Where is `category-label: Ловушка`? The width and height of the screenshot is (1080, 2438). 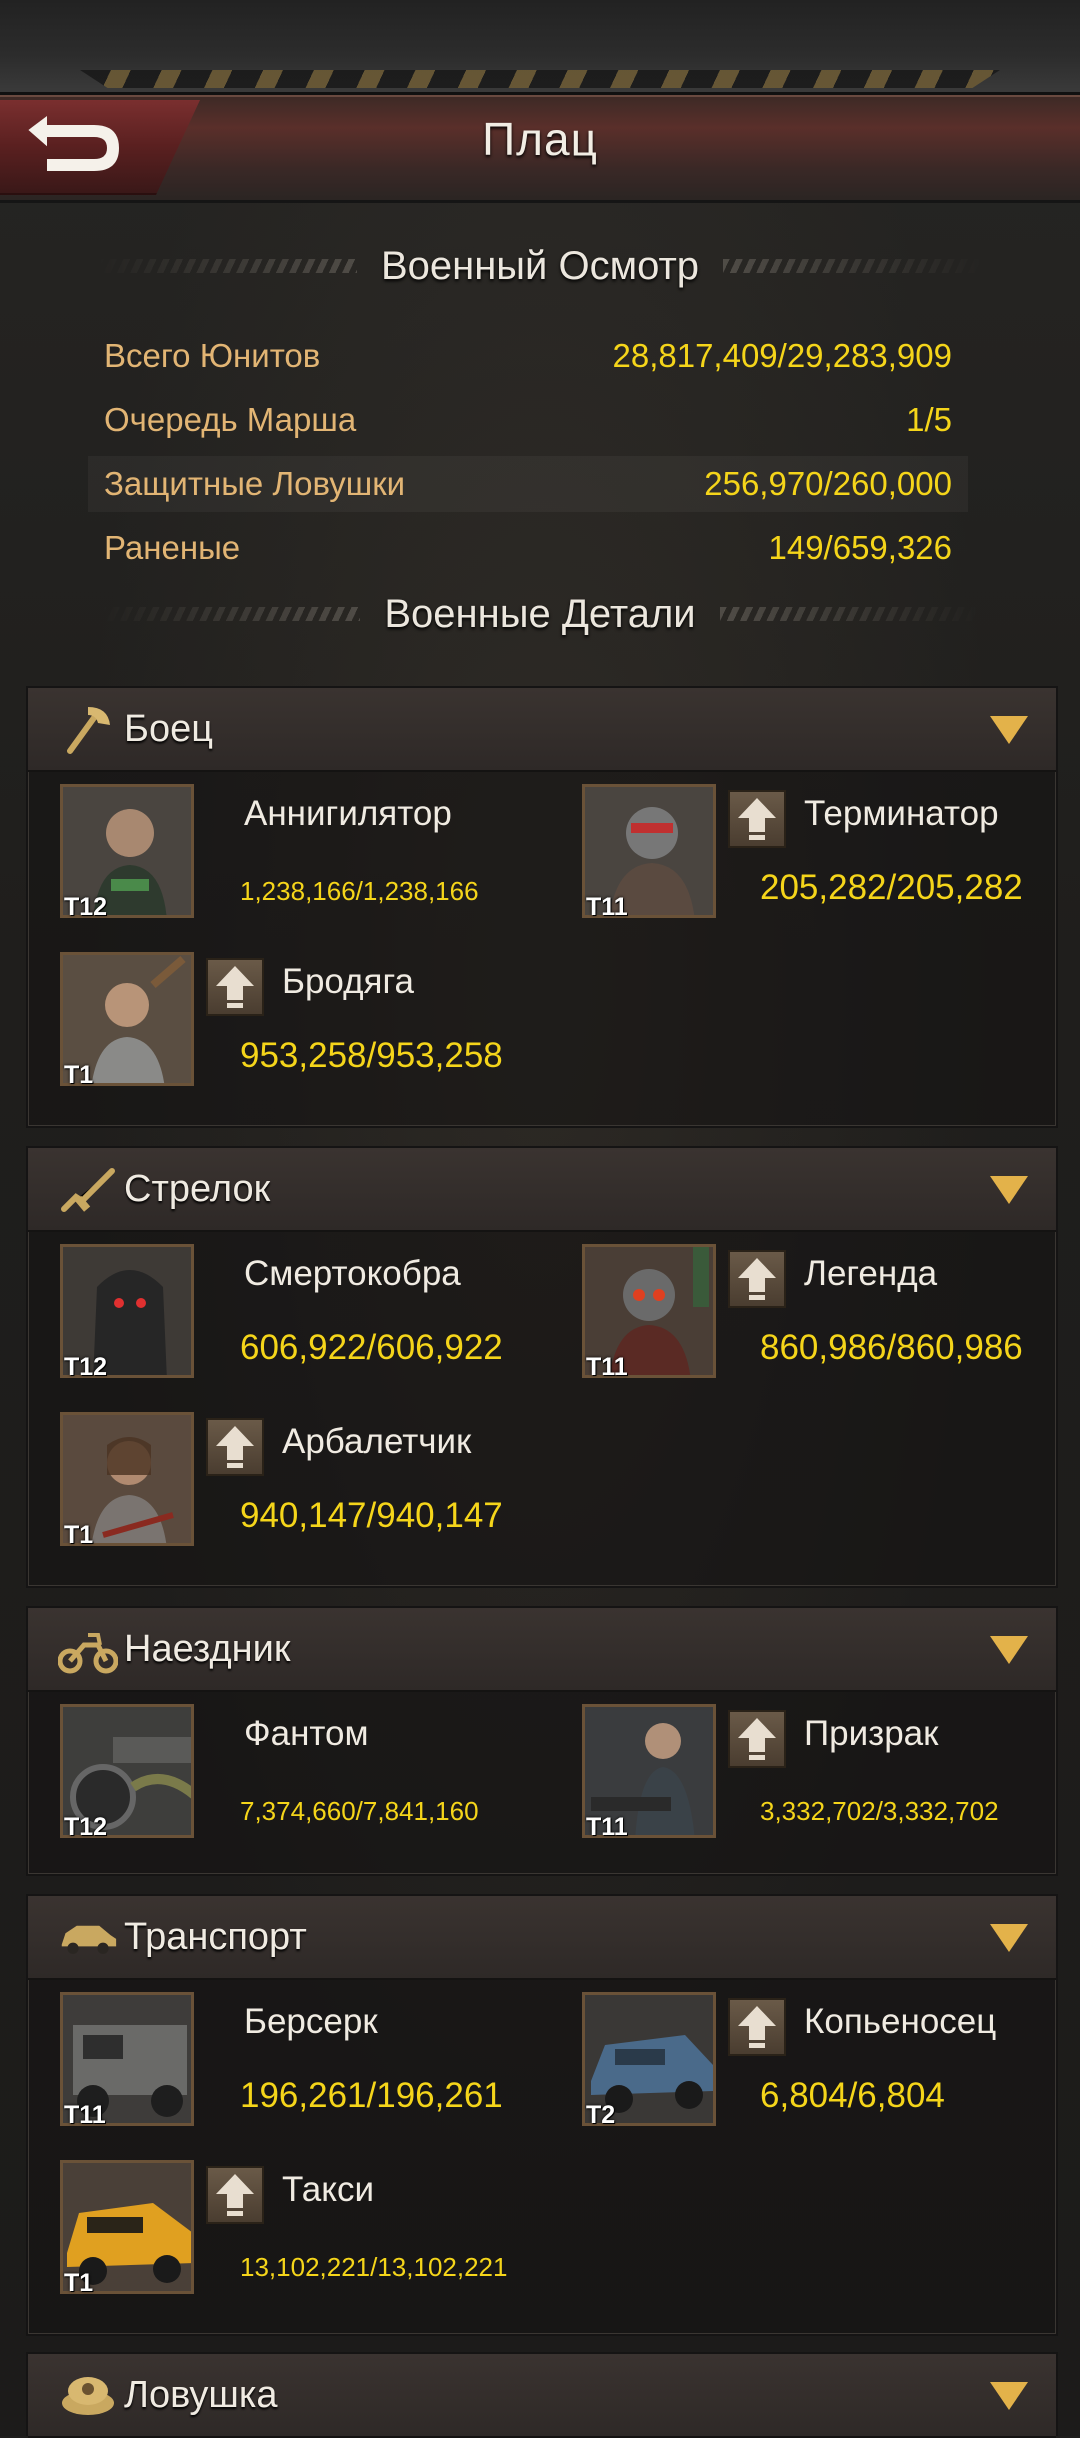 category-label: Ловушка is located at coordinates (201, 2394).